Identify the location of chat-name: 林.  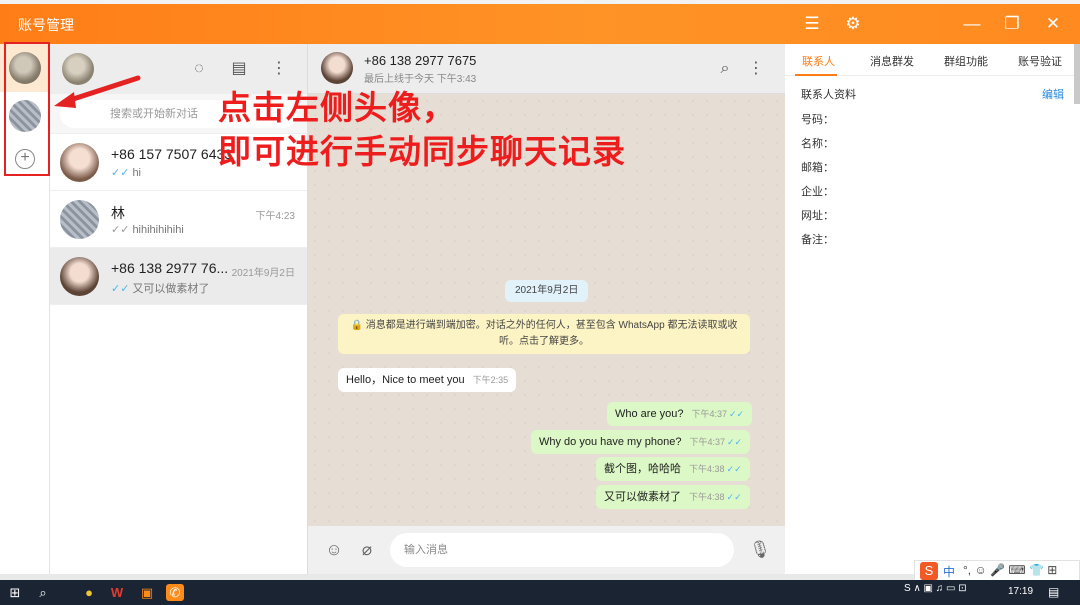
(118, 213).